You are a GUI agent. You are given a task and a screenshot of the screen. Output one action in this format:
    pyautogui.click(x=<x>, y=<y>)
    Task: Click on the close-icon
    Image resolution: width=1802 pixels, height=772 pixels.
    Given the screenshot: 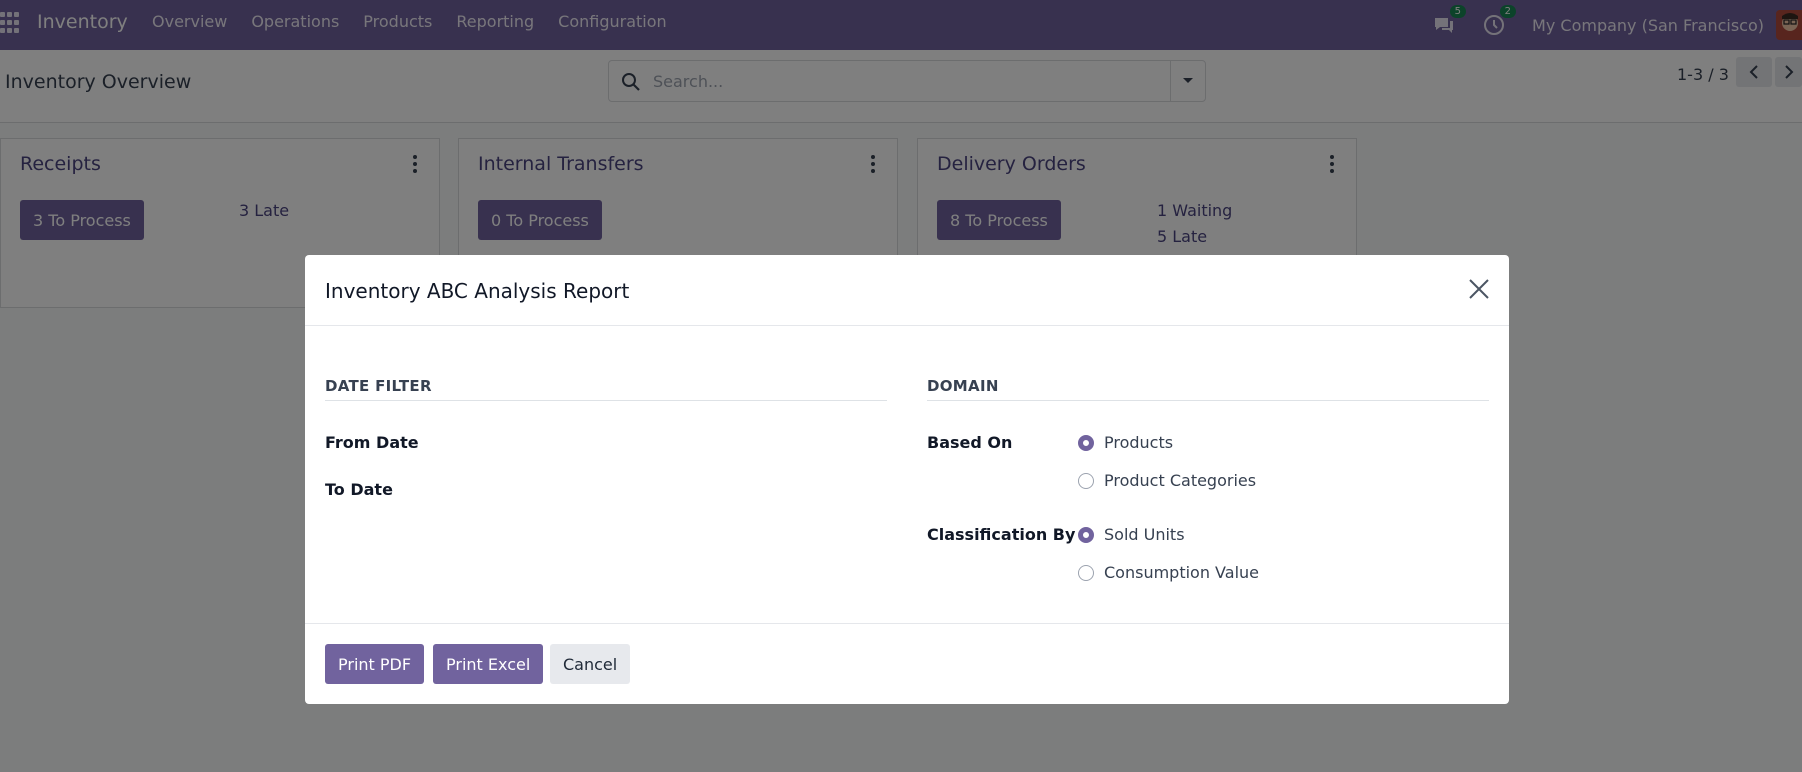 What is the action you would take?
    pyautogui.click(x=1479, y=289)
    